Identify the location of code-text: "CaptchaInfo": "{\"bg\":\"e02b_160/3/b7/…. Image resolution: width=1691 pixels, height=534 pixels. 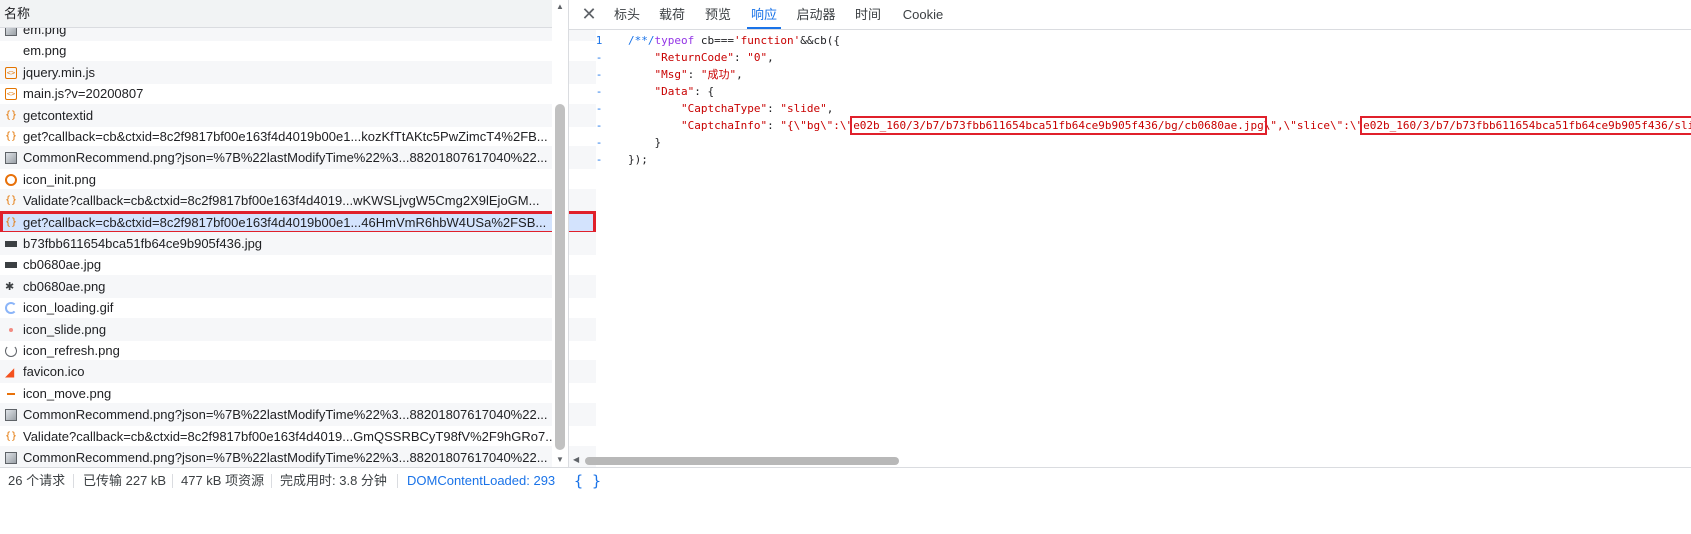
(1159, 125).